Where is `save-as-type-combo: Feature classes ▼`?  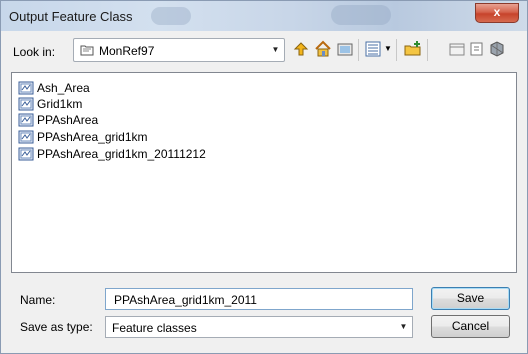 save-as-type-combo: Feature classes ▼ is located at coordinates (259, 327).